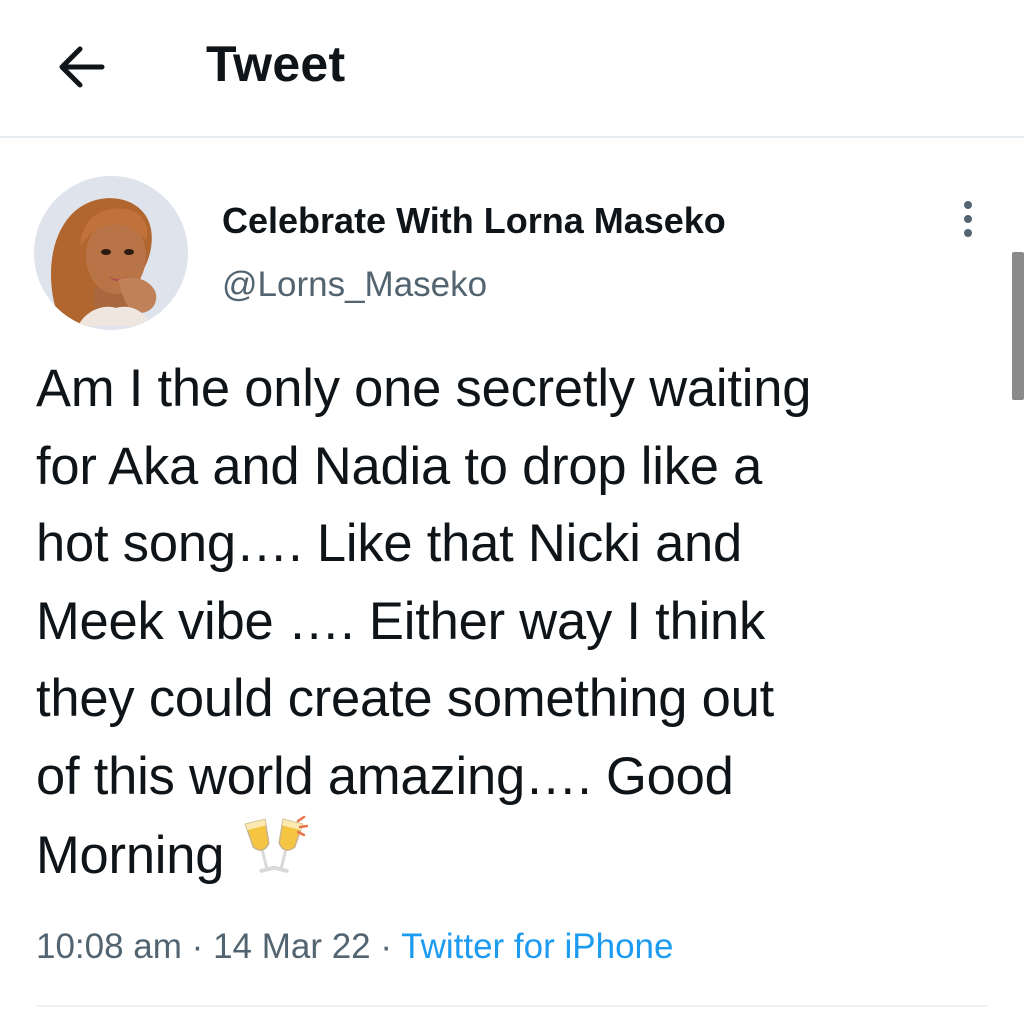 The image size is (1024, 1010). What do you see at coordinates (1018, 326) in the screenshot?
I see `scrollbar-thumb` at bounding box center [1018, 326].